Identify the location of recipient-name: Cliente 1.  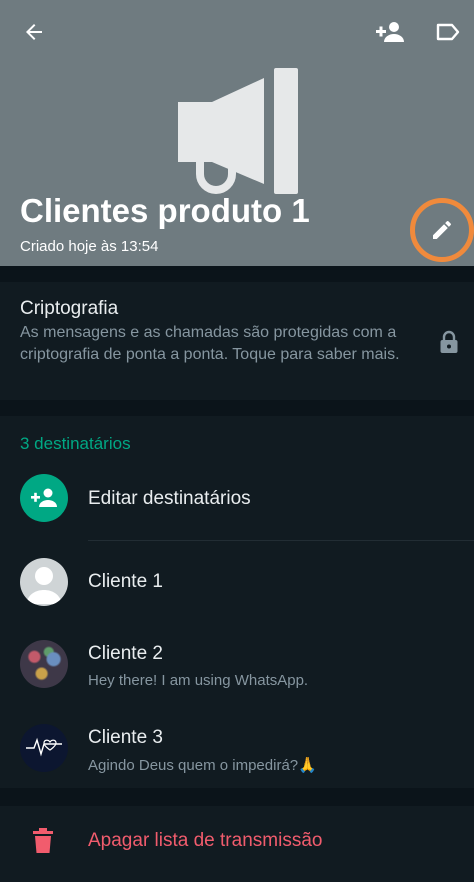
(125, 581).